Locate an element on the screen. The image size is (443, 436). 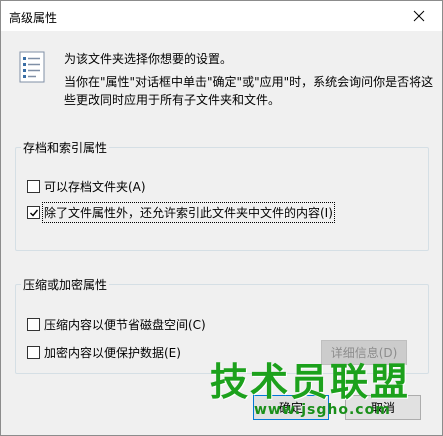
close-button is located at coordinates (419, 16).